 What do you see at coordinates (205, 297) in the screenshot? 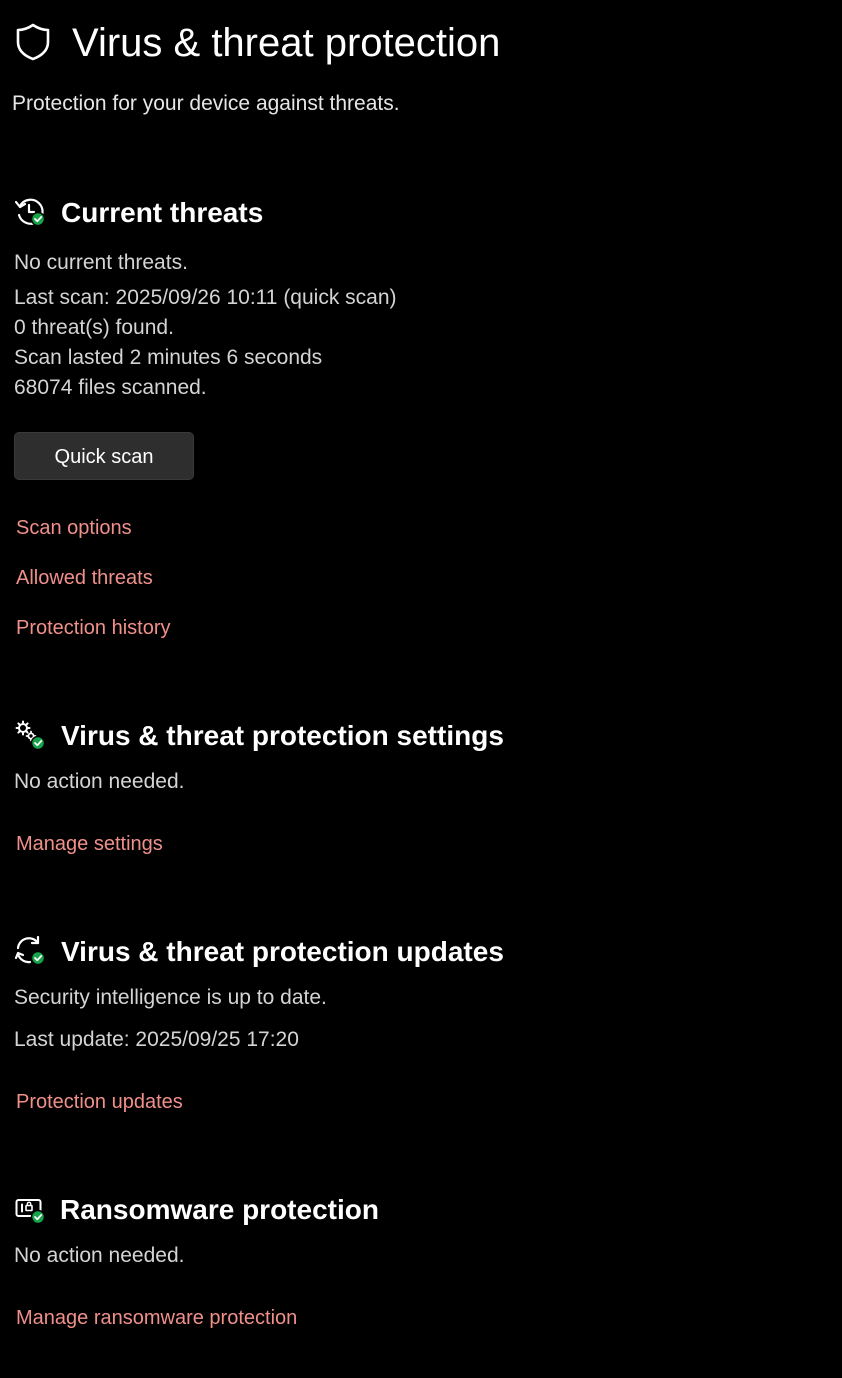
I see `last-scan-text: Last scan: 2025/09/26 10:11 (quick scan)` at bounding box center [205, 297].